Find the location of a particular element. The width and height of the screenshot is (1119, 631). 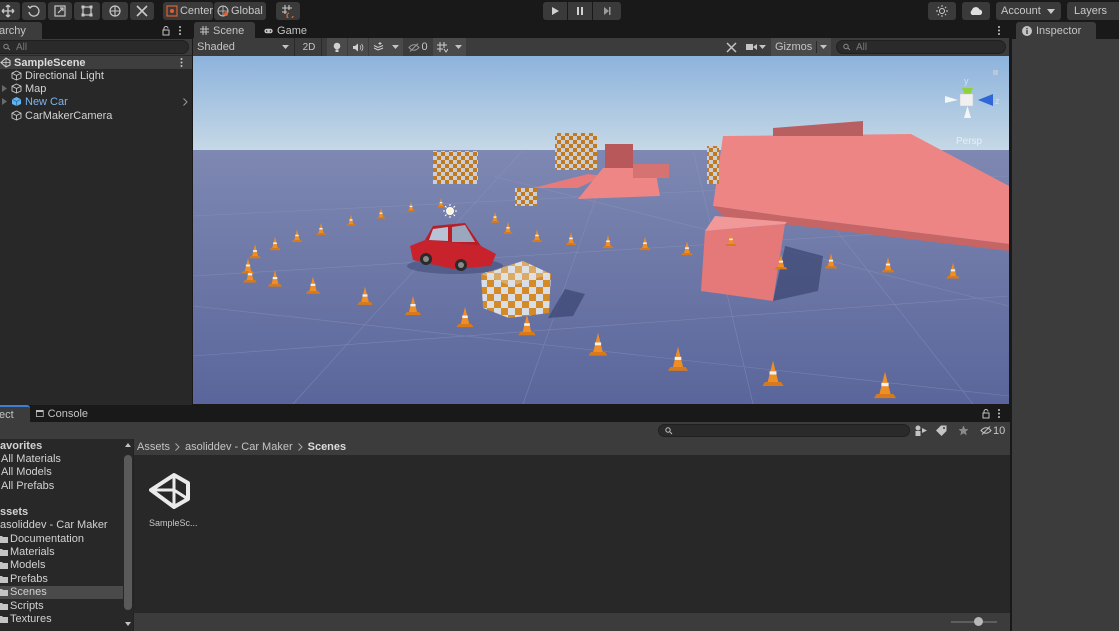

scroll-up-icon is located at coordinates (128, 445).